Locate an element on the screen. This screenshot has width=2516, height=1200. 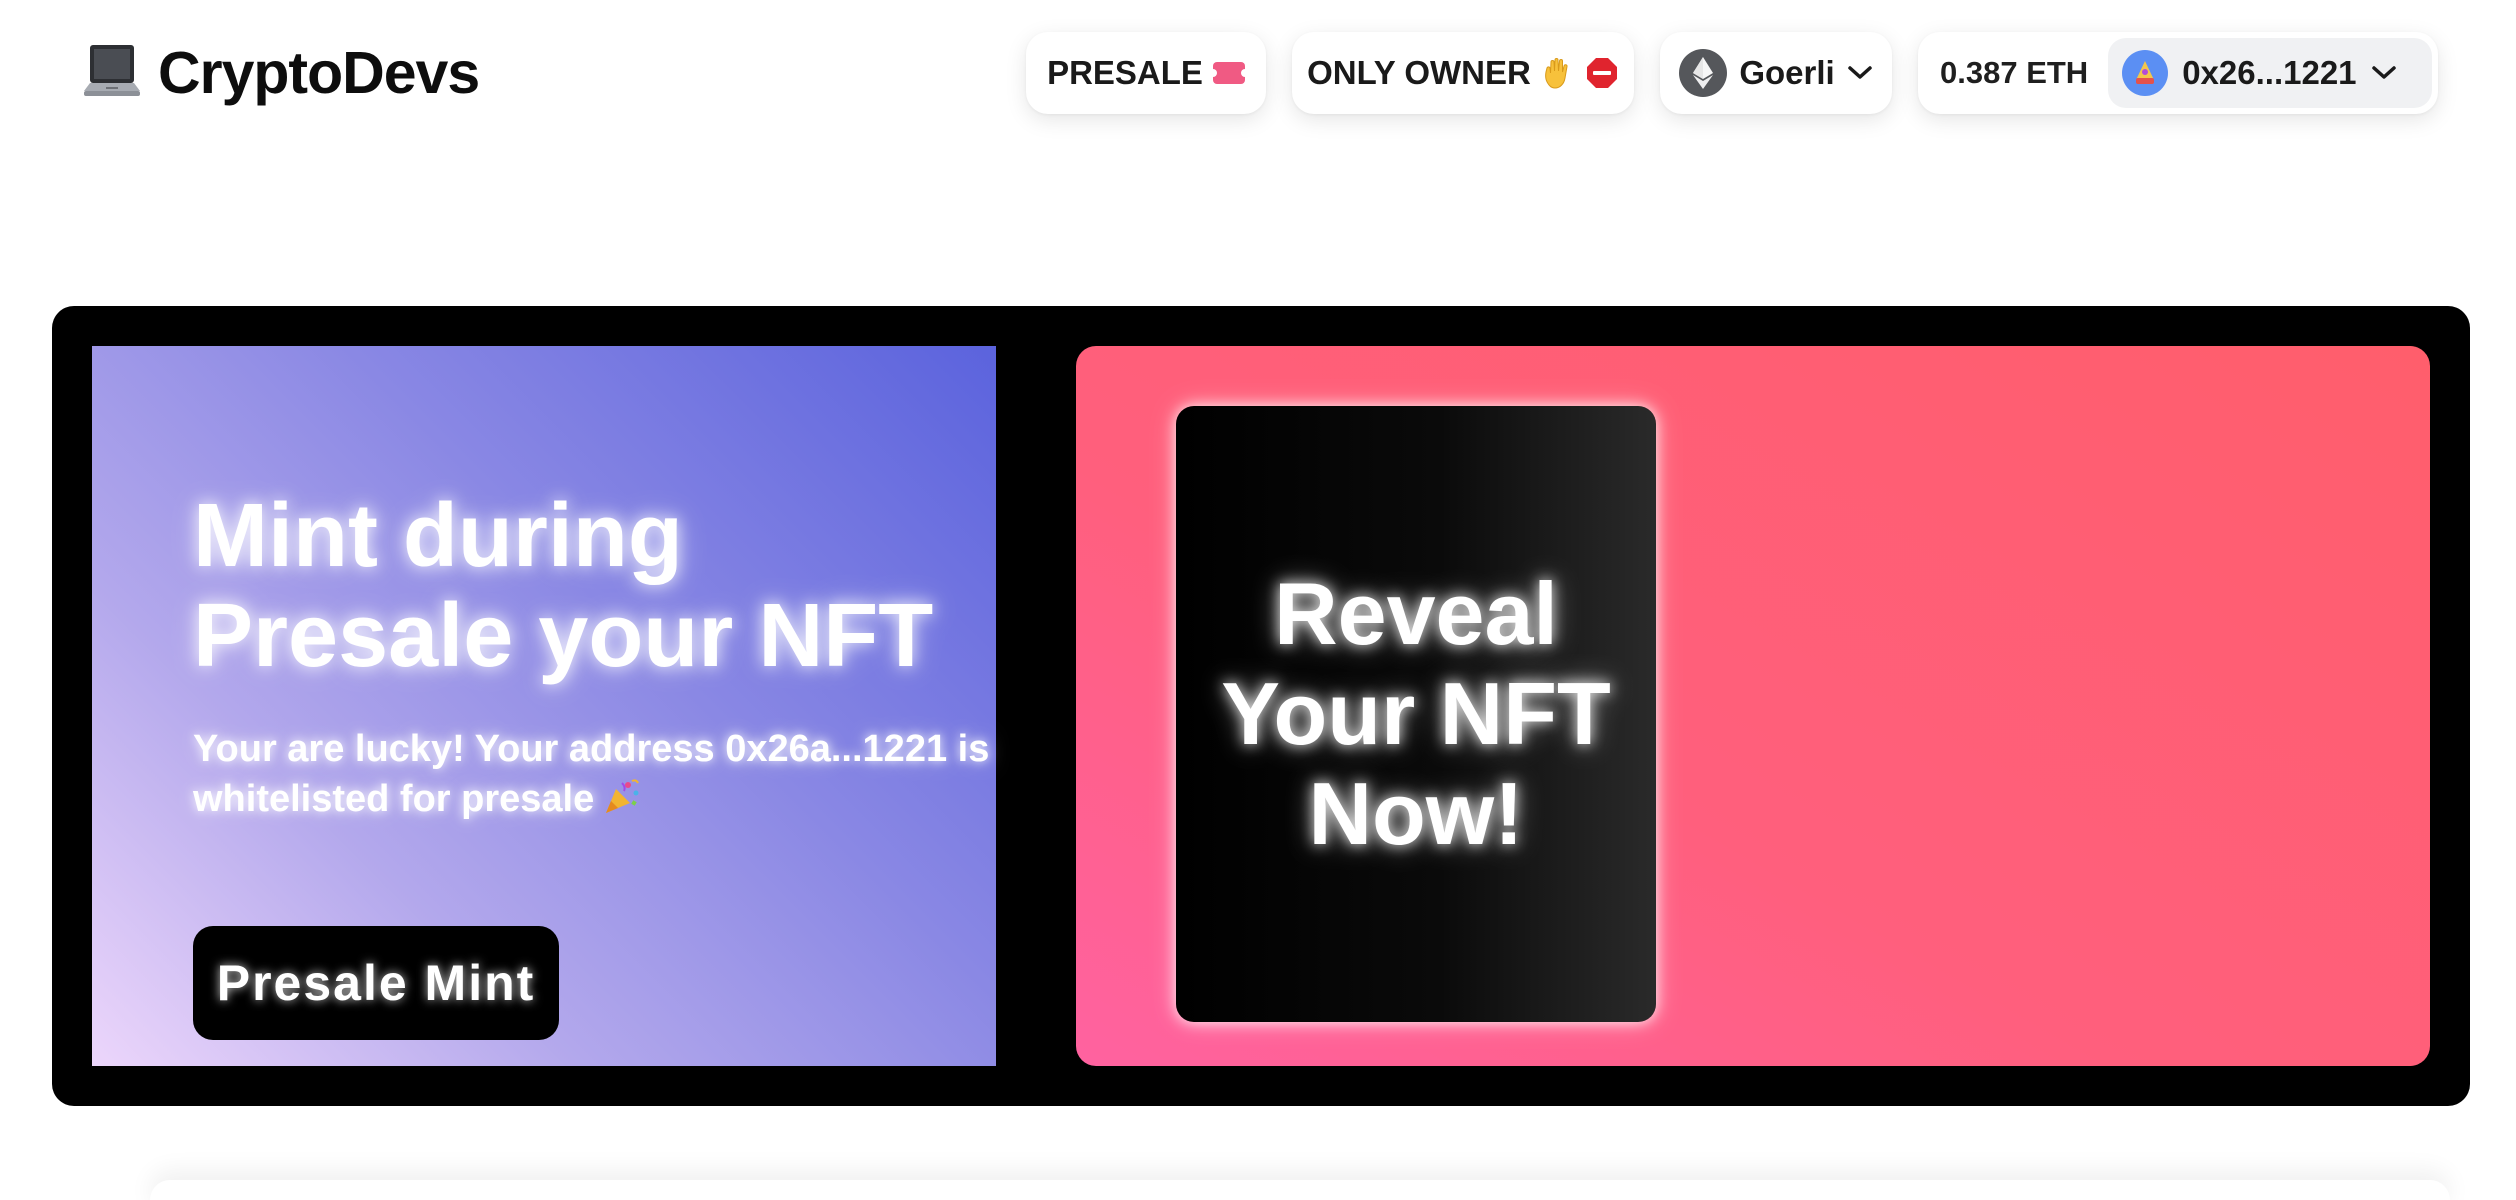
account-chip: 0x26...1221 is located at coordinates (2270, 73).